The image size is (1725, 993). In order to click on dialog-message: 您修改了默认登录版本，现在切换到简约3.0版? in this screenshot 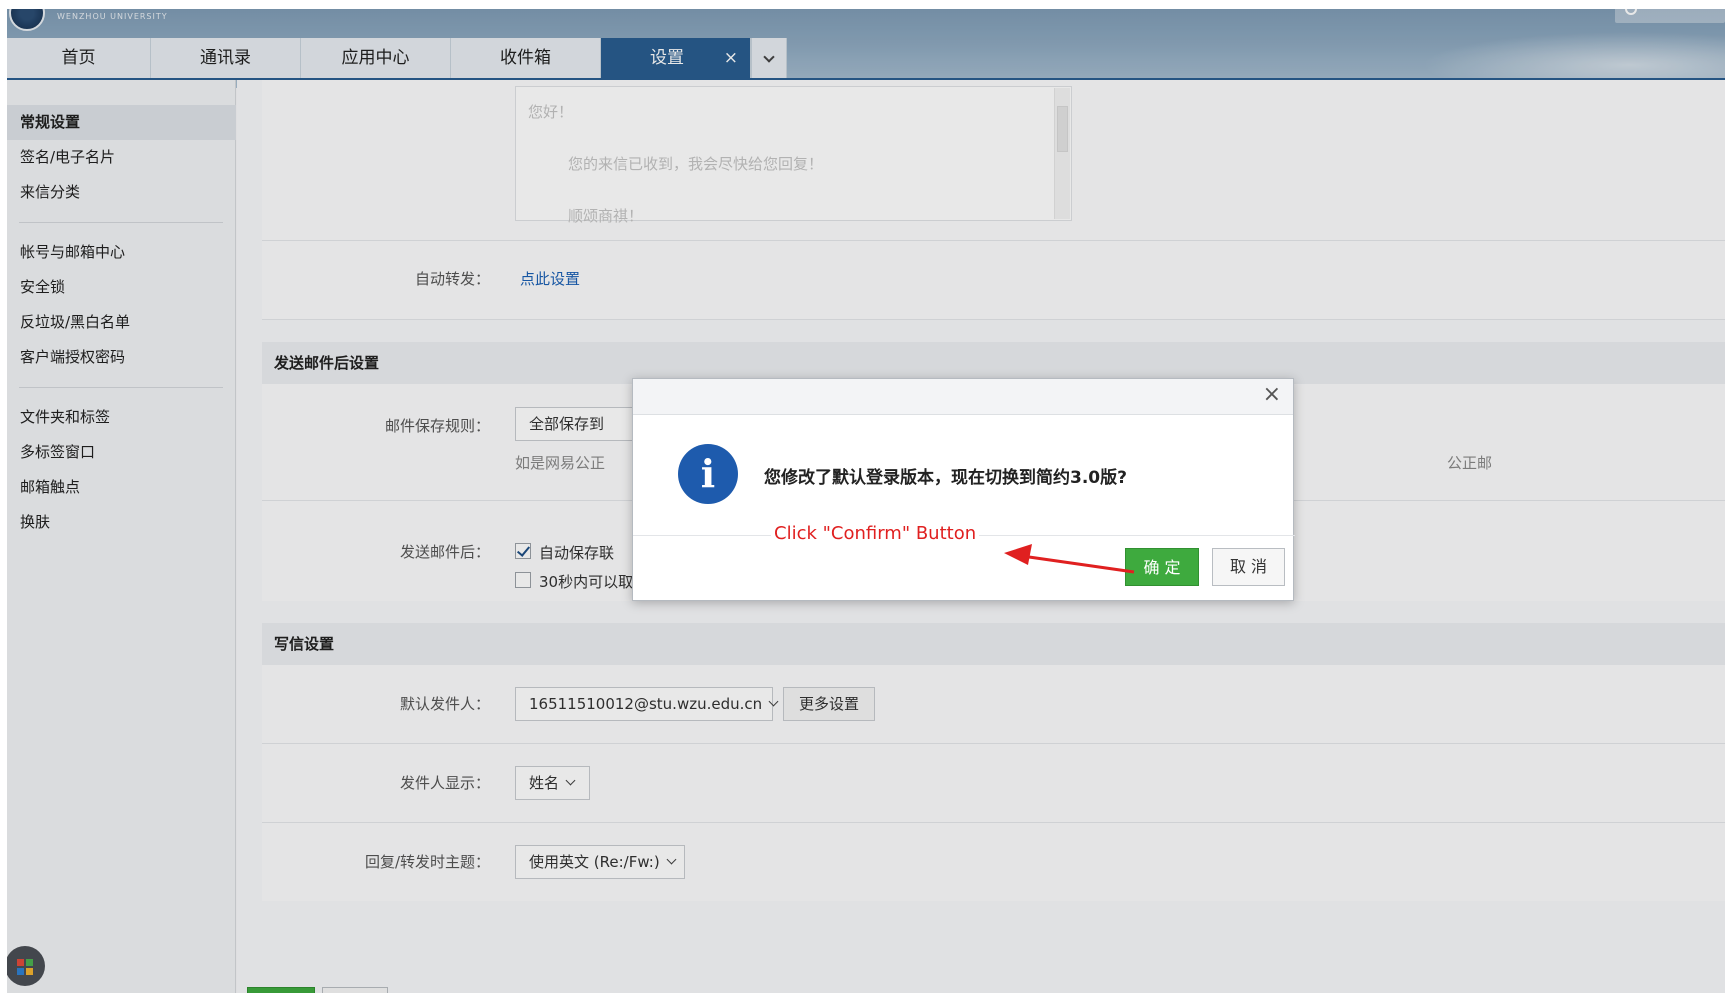, I will do `click(945, 478)`.